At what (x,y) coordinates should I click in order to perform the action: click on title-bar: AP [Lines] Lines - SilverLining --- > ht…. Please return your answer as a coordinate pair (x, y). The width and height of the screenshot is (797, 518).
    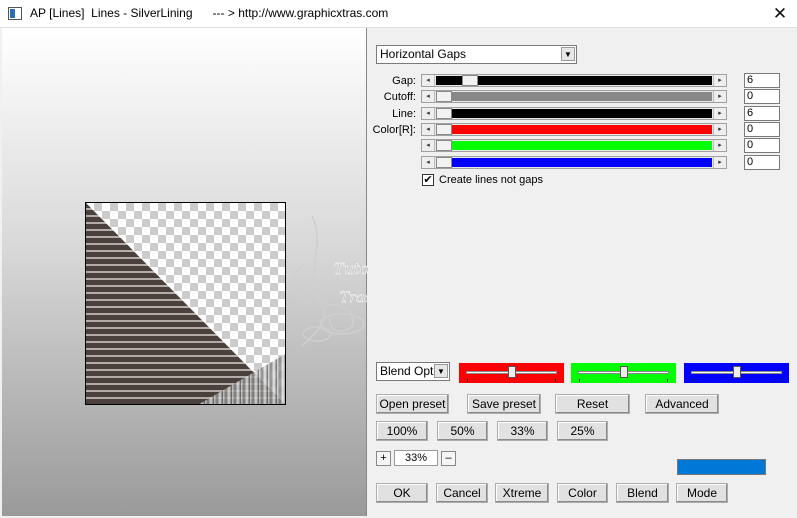
    Looking at the image, I should click on (398, 14).